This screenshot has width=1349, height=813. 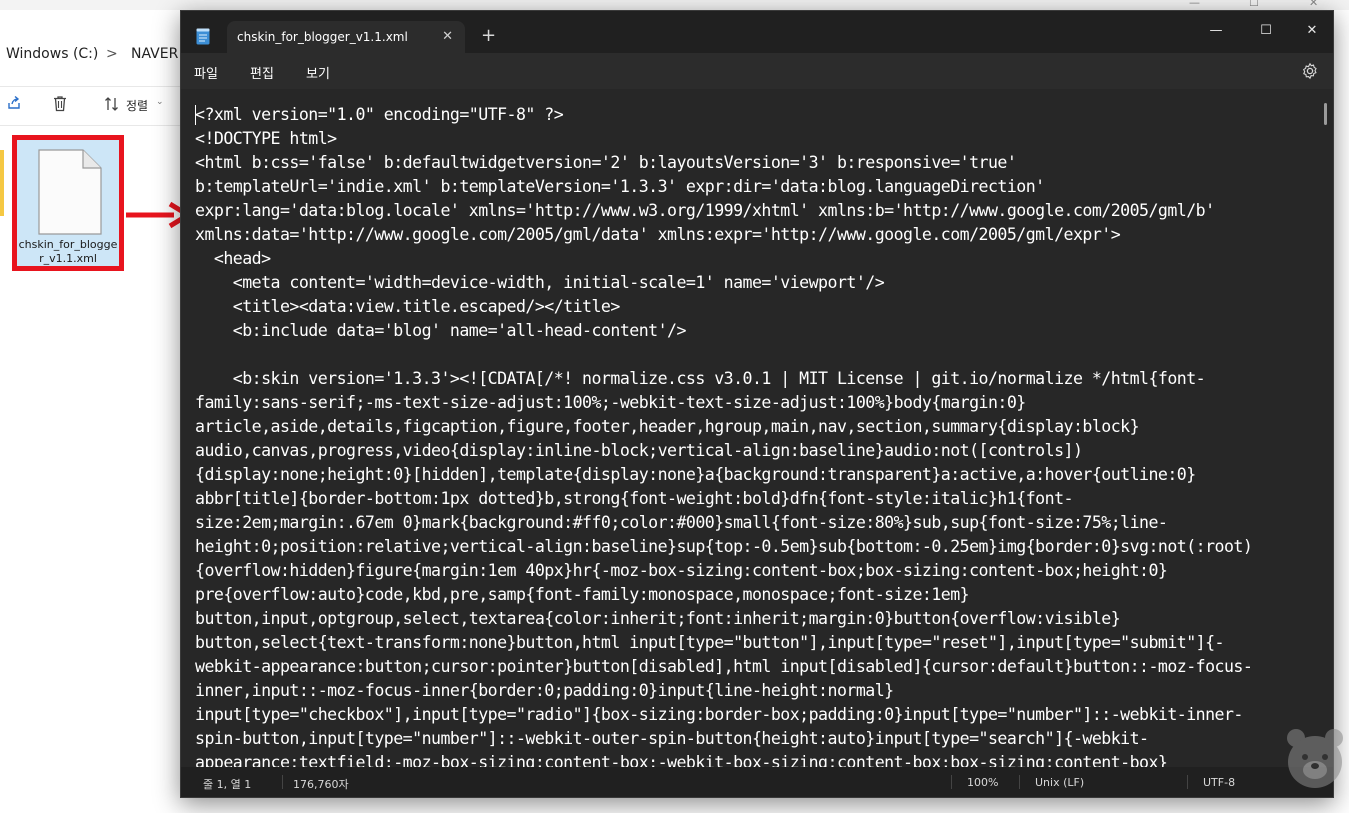 I want to click on menu-edit: 편집, so click(x=262, y=72).